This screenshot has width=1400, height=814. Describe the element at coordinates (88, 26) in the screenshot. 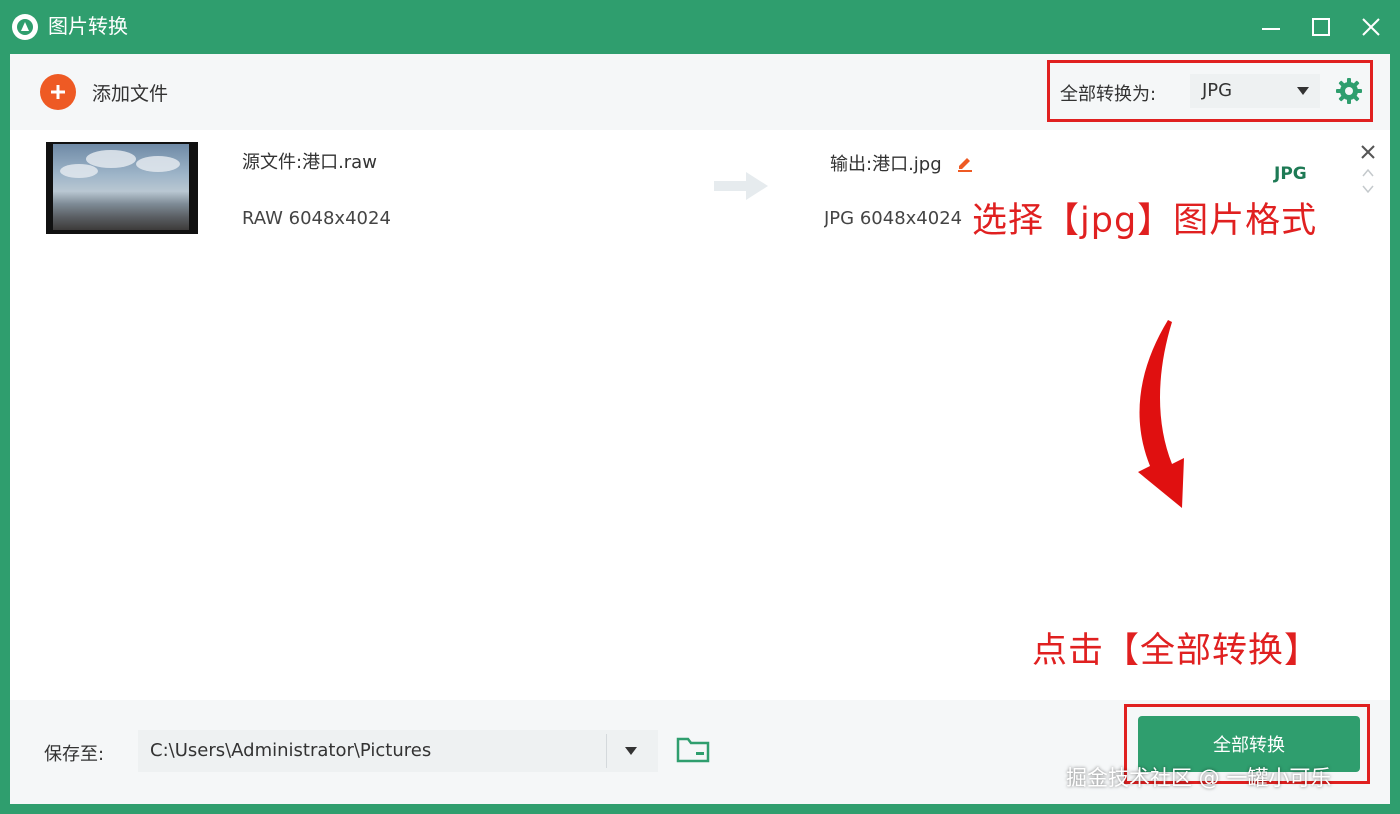

I see `window-title: 图片转换` at that location.